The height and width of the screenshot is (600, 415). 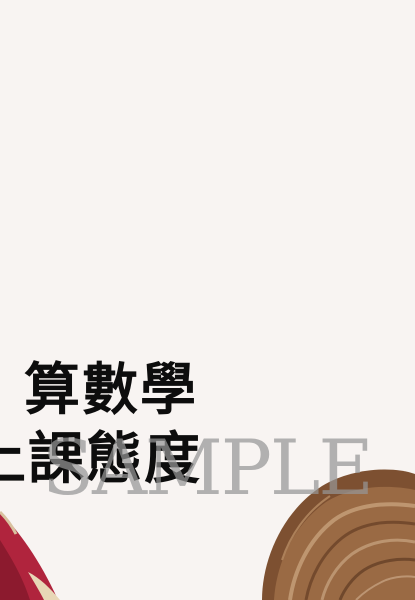 What do you see at coordinates (111, 390) in the screenshot?
I see `title-line-1: 算數學` at bounding box center [111, 390].